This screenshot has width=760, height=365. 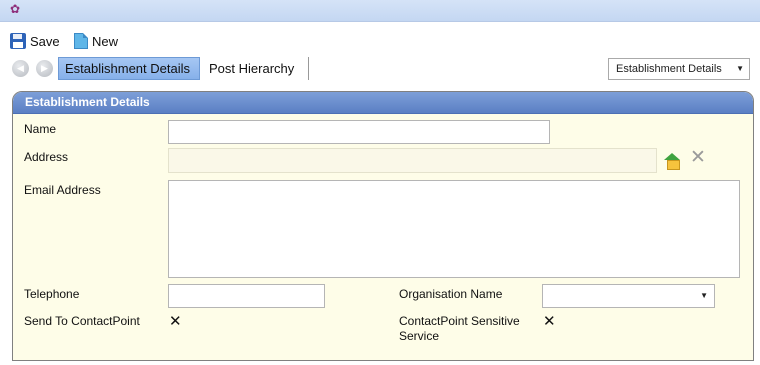 I want to click on view-select: Establishment Details ▼, so click(x=679, y=69).